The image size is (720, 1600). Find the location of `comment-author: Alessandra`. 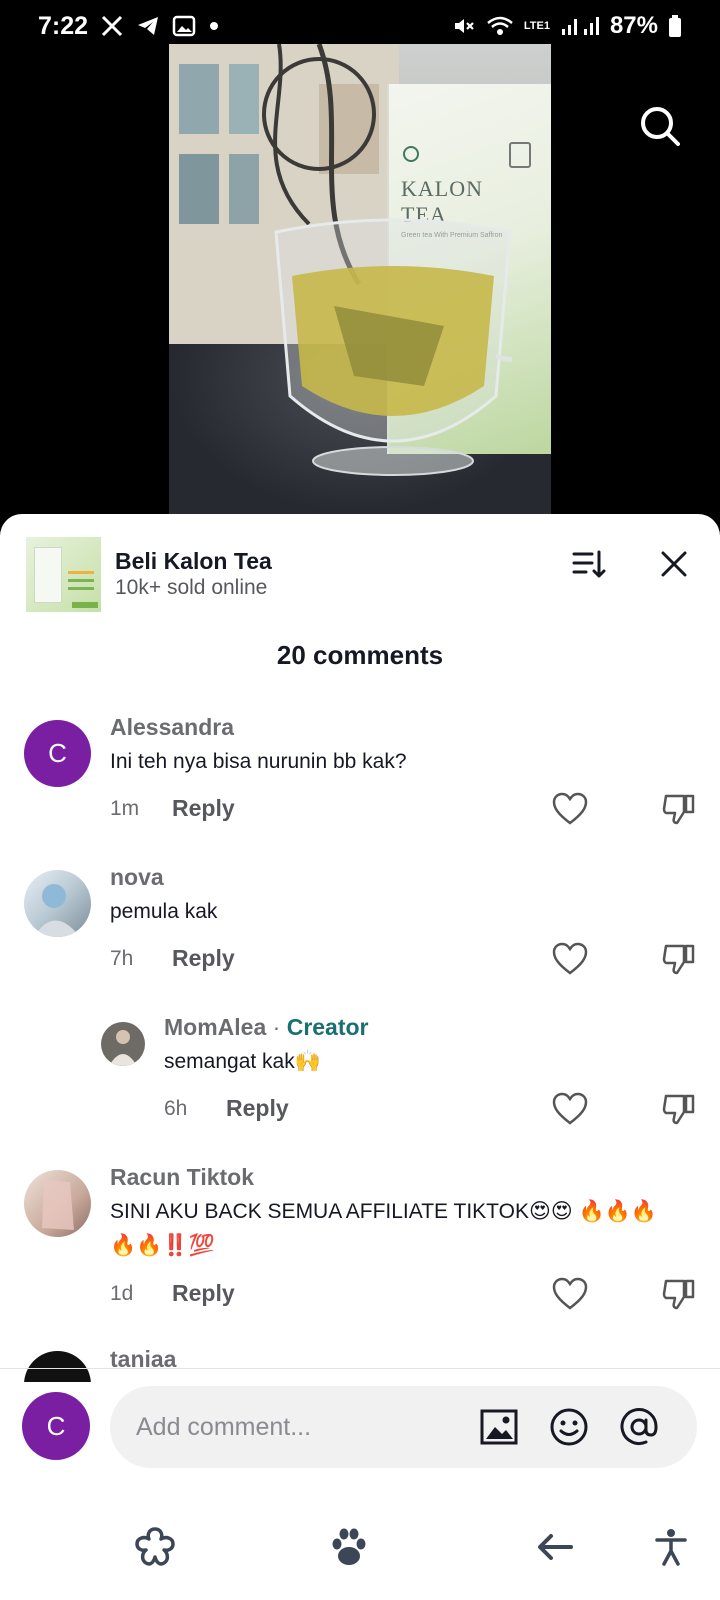

comment-author: Alessandra is located at coordinates (172, 727).